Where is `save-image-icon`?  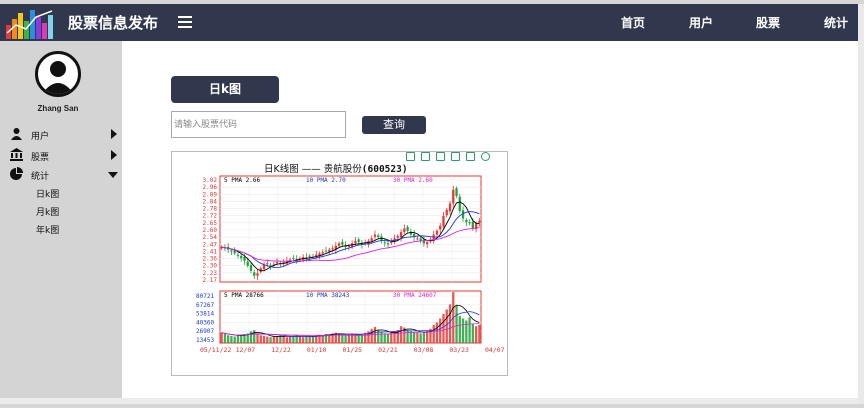
save-image-icon is located at coordinates (470, 156).